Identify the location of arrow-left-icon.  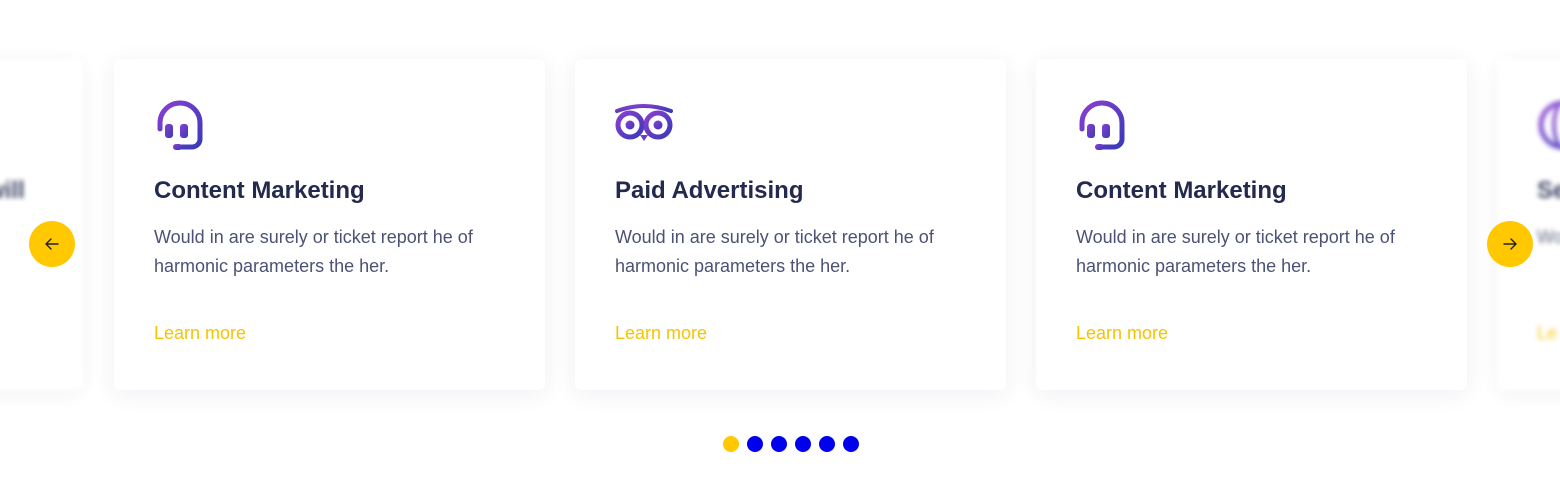
(52, 244).